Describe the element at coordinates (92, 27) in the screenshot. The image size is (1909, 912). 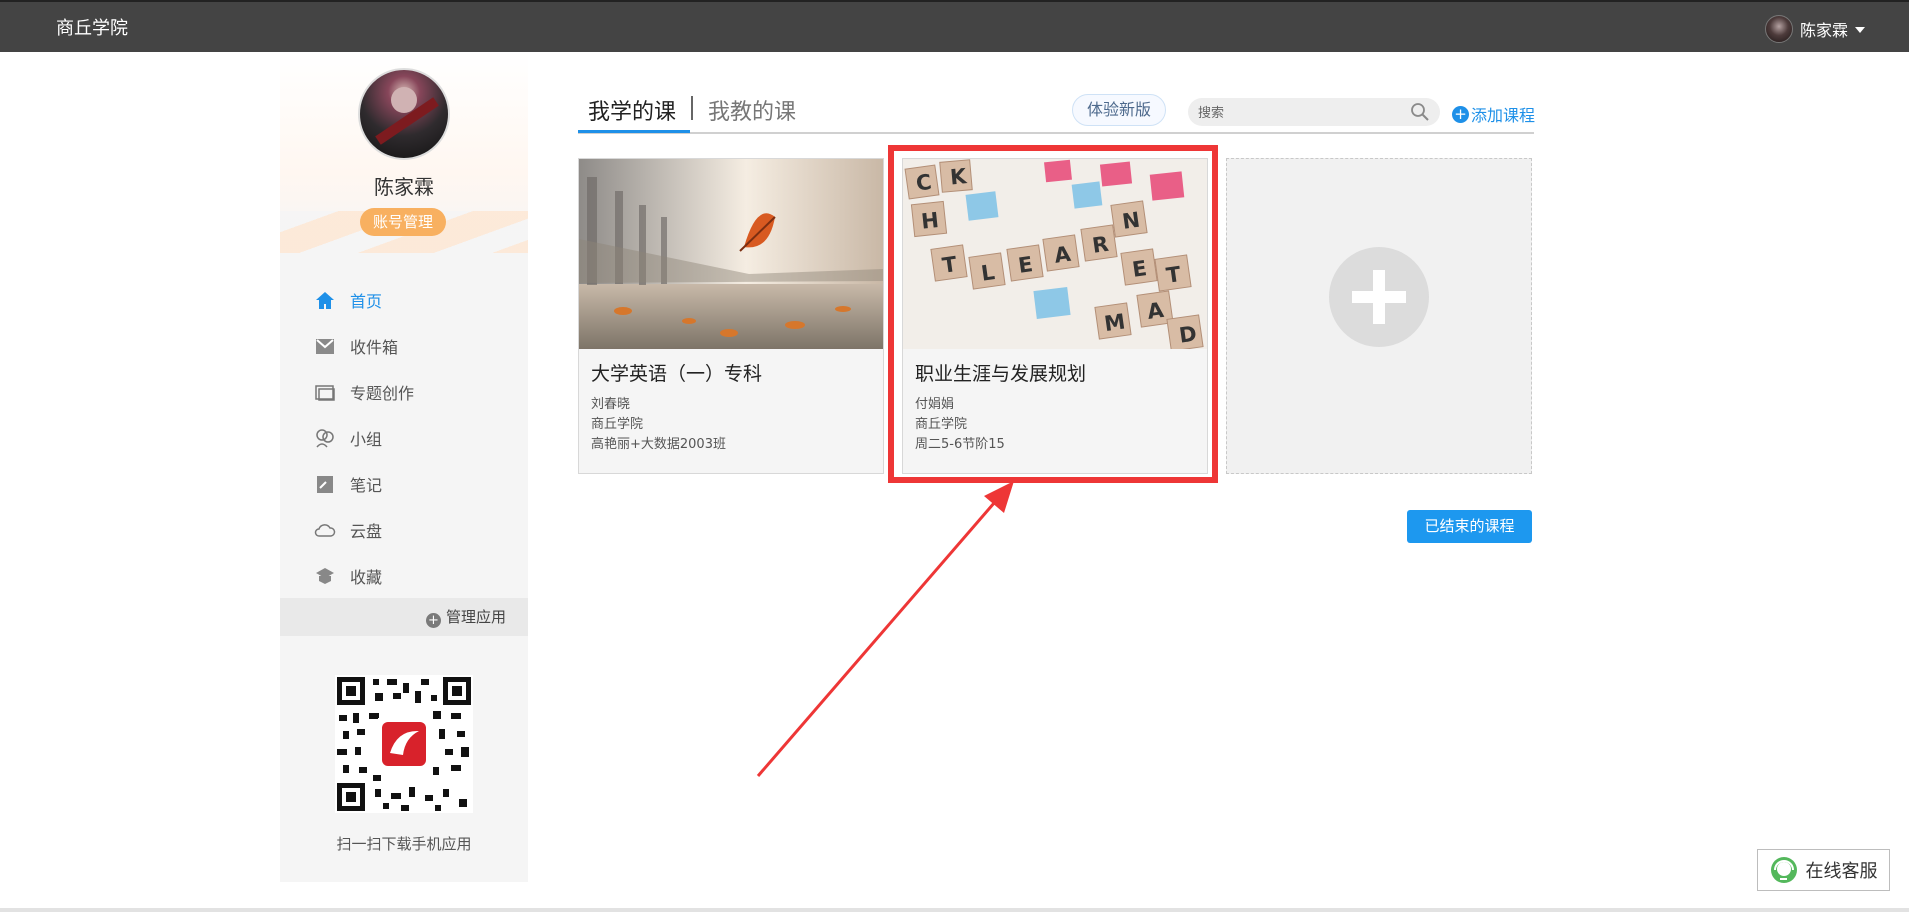
I see `school-name: 商丘学院` at that location.